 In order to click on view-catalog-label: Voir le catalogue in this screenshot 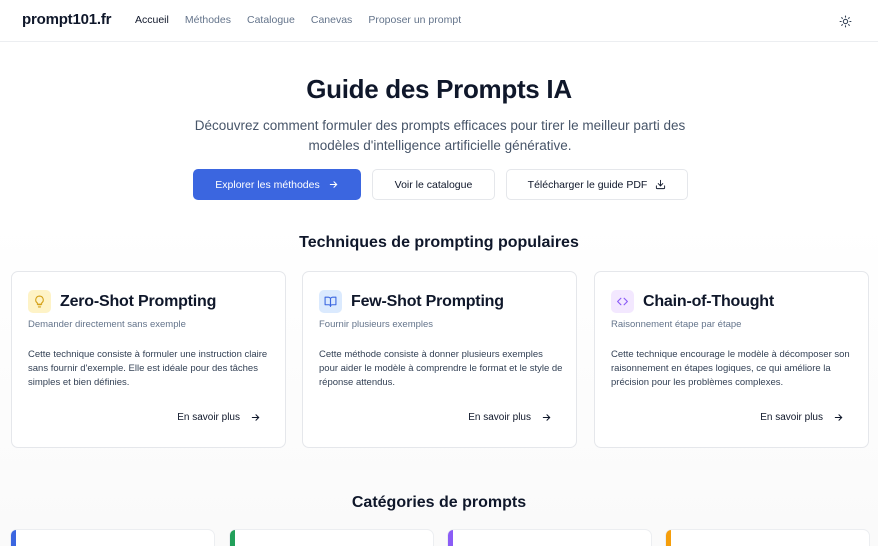, I will do `click(433, 184)`.